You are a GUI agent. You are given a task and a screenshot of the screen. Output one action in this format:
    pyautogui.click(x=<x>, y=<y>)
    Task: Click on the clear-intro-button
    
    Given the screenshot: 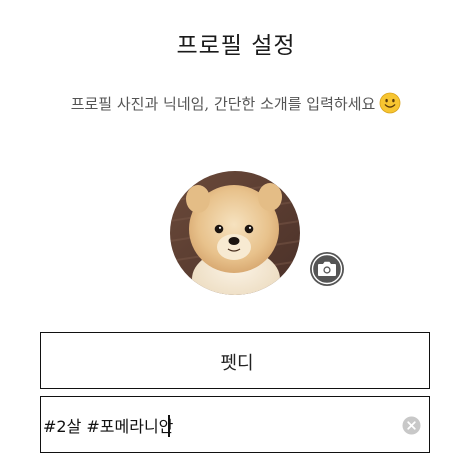 What is the action you would take?
    pyautogui.click(x=411, y=425)
    